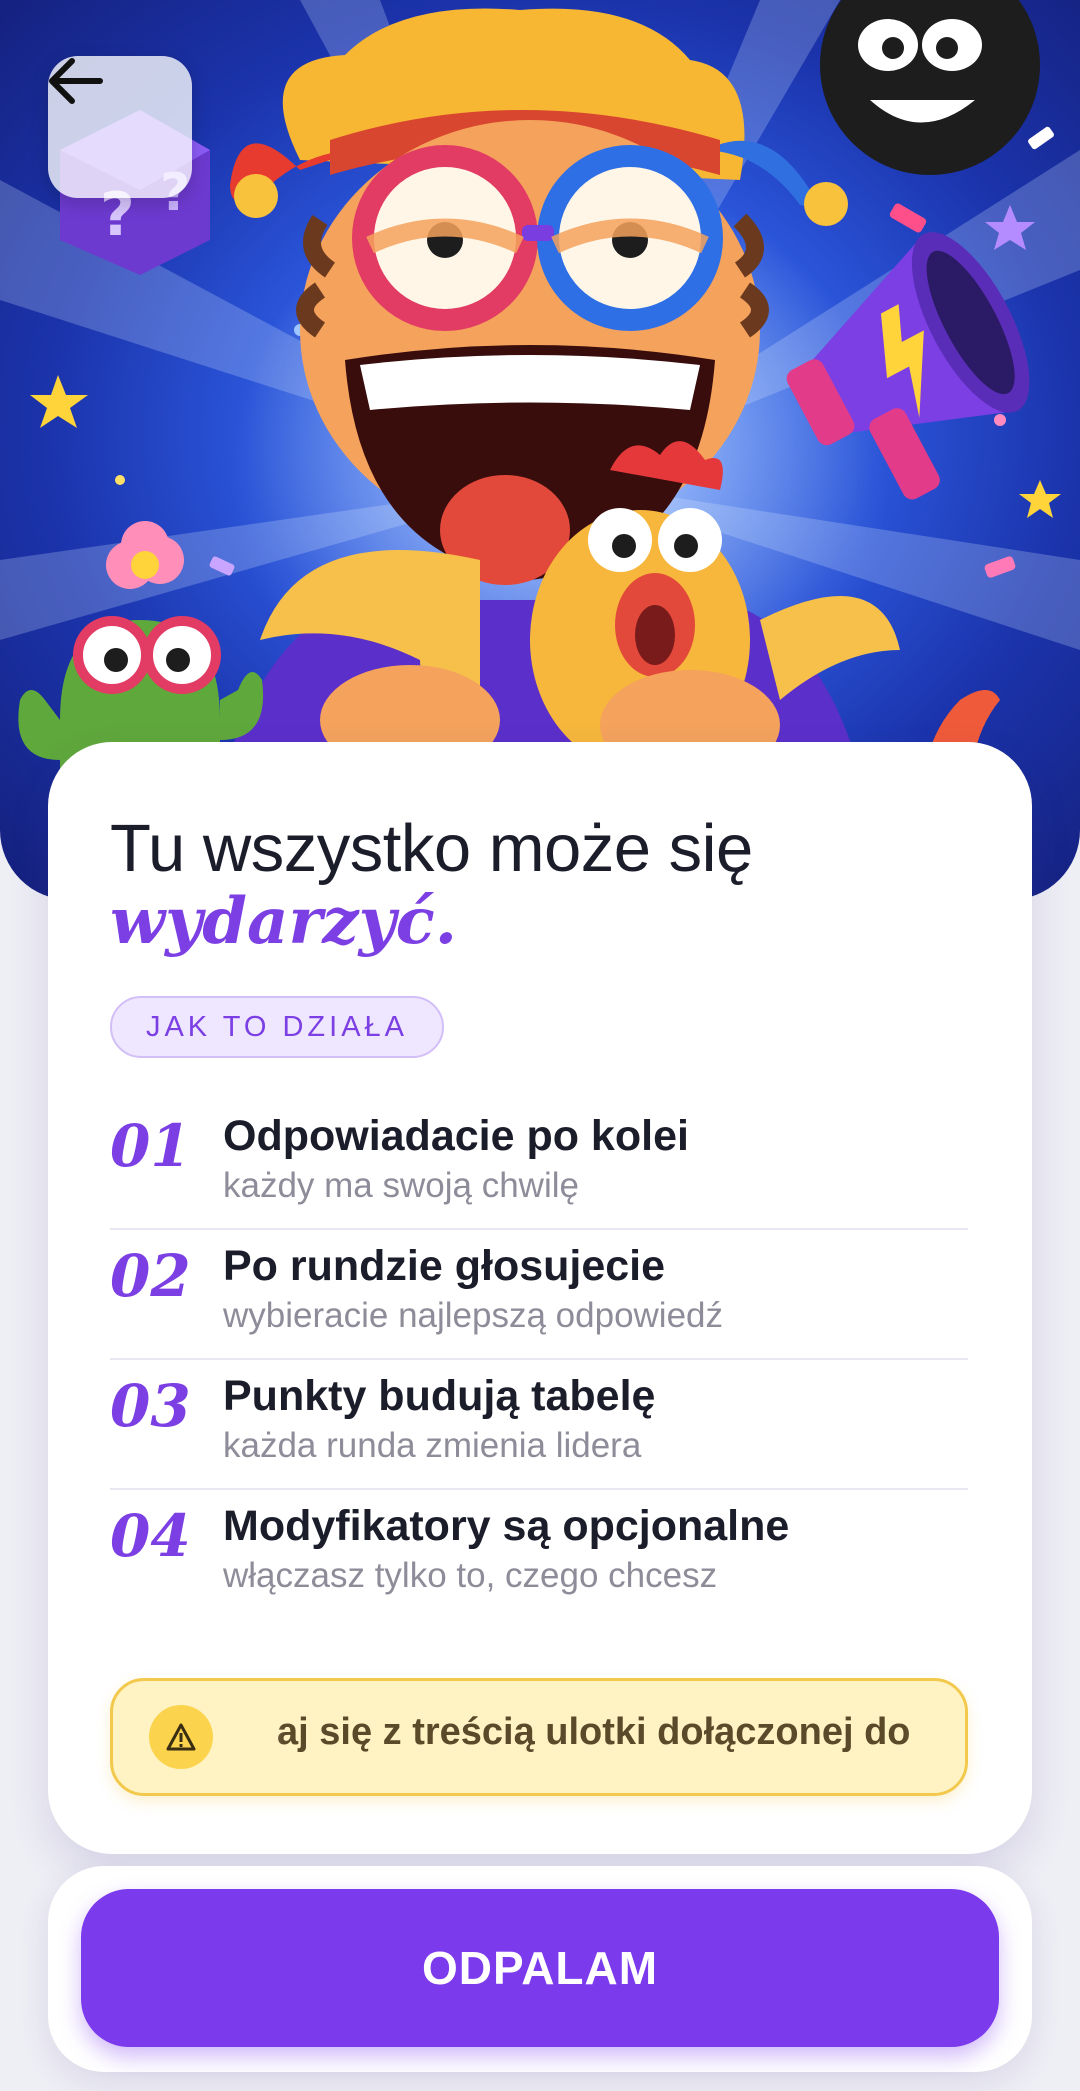  I want to click on step-title: Punkty budują tabelę, so click(439, 1396).